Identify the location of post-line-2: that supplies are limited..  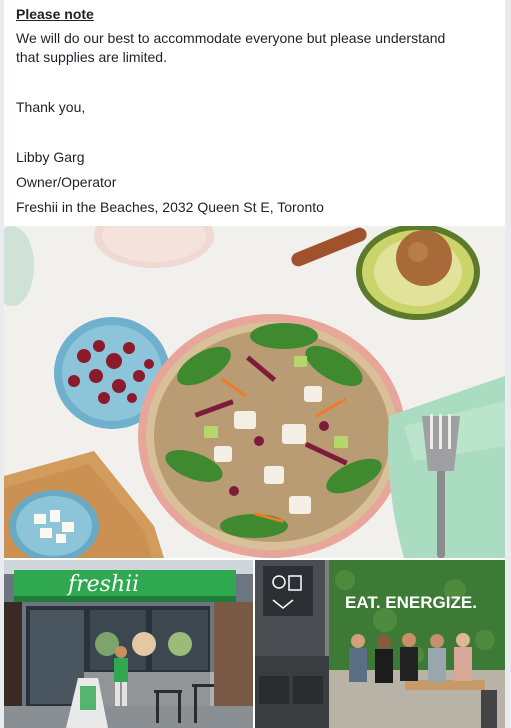
(91, 57).